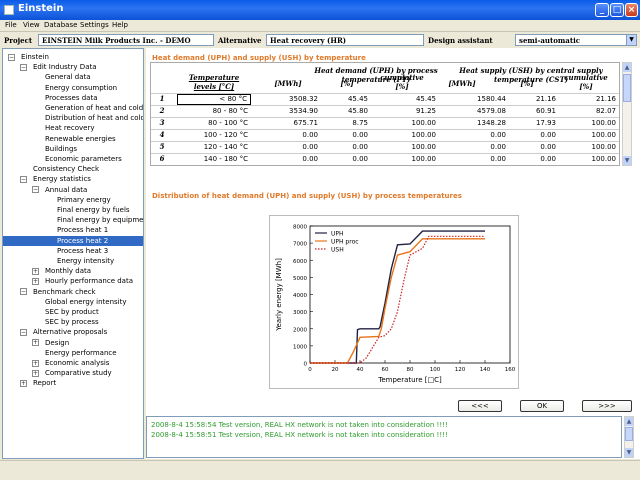 The height and width of the screenshot is (480, 640). What do you see at coordinates (68, 77) in the screenshot?
I see `tree-item: General data` at bounding box center [68, 77].